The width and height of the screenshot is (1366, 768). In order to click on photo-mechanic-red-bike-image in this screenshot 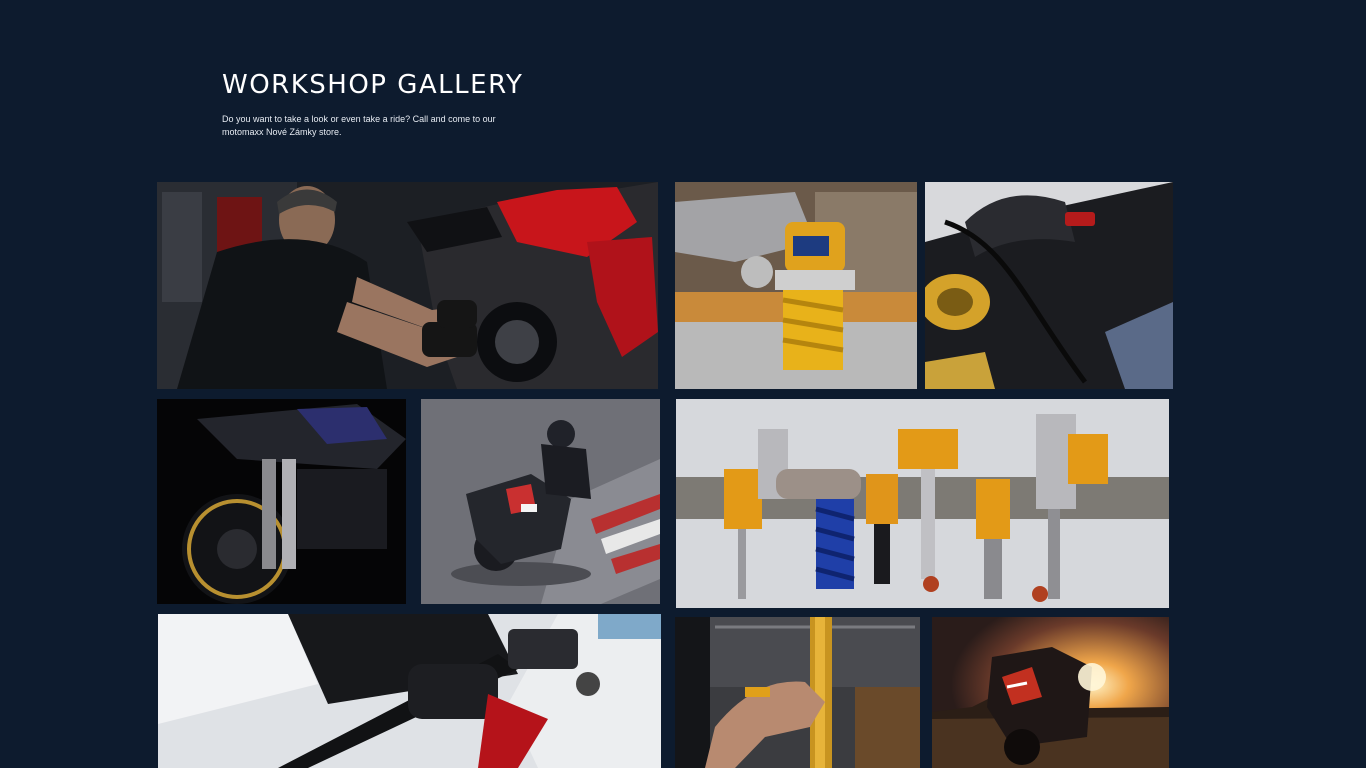, I will do `click(407, 285)`.